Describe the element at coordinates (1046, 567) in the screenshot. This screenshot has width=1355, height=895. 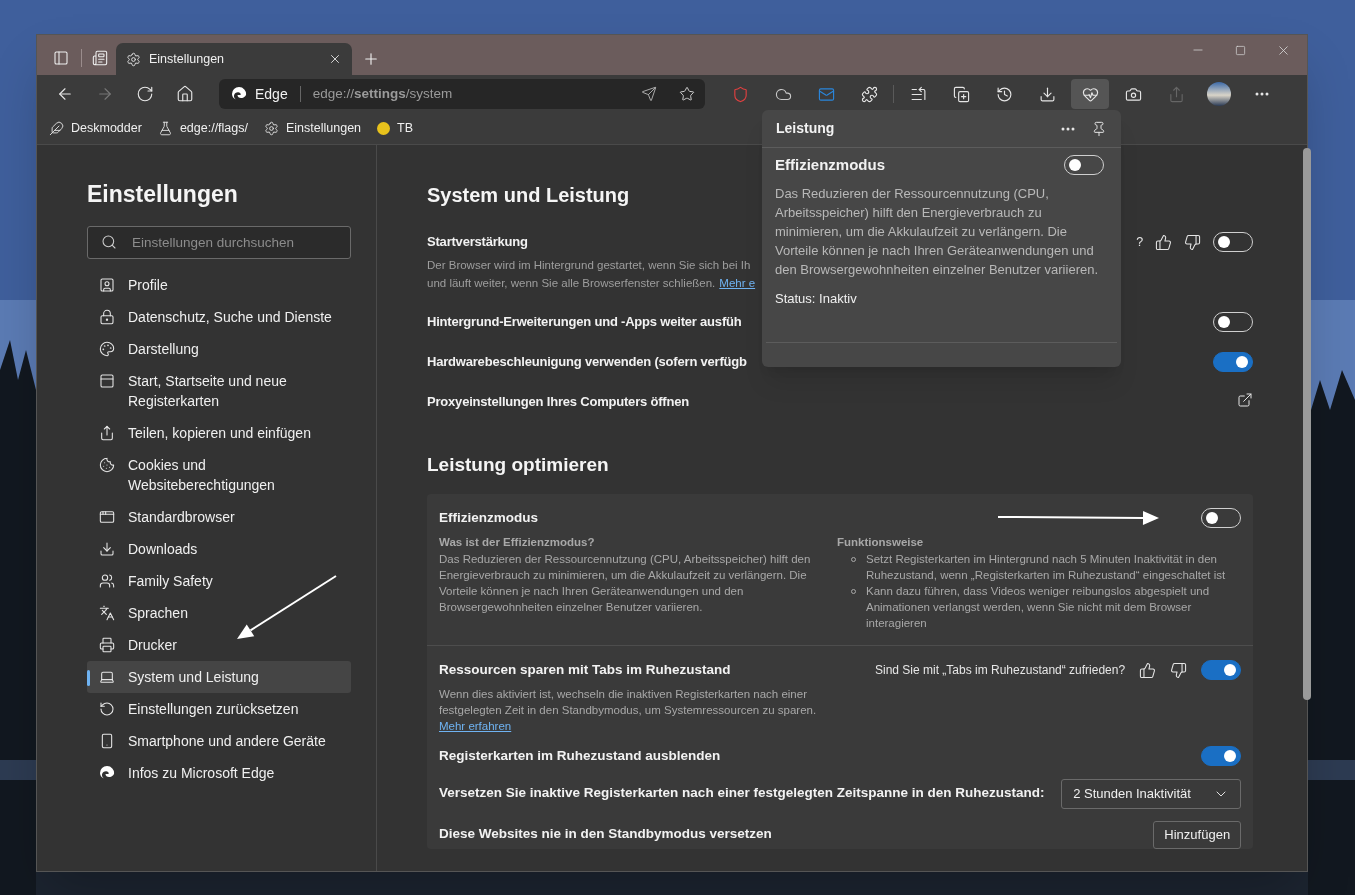
I see `info-text: Setzt Registerkarten im Hintergrund nach 5 Minuten Inaktivität in den Ruhezustand, wenn „Registerkarten im Ruhezustand“ eingeschaltet ist` at that location.